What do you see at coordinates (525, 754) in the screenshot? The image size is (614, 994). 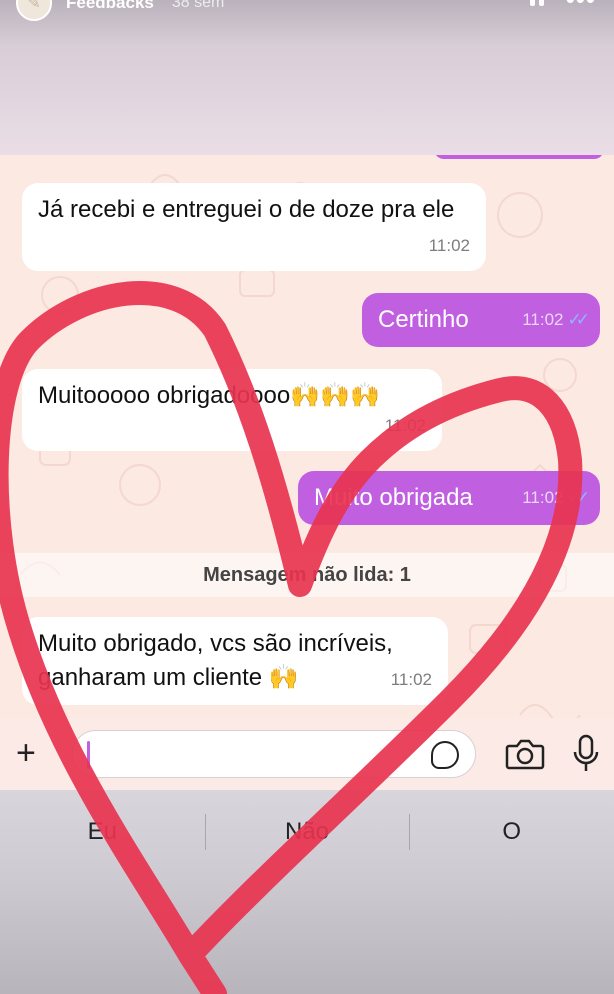 I see `camera-icon` at bounding box center [525, 754].